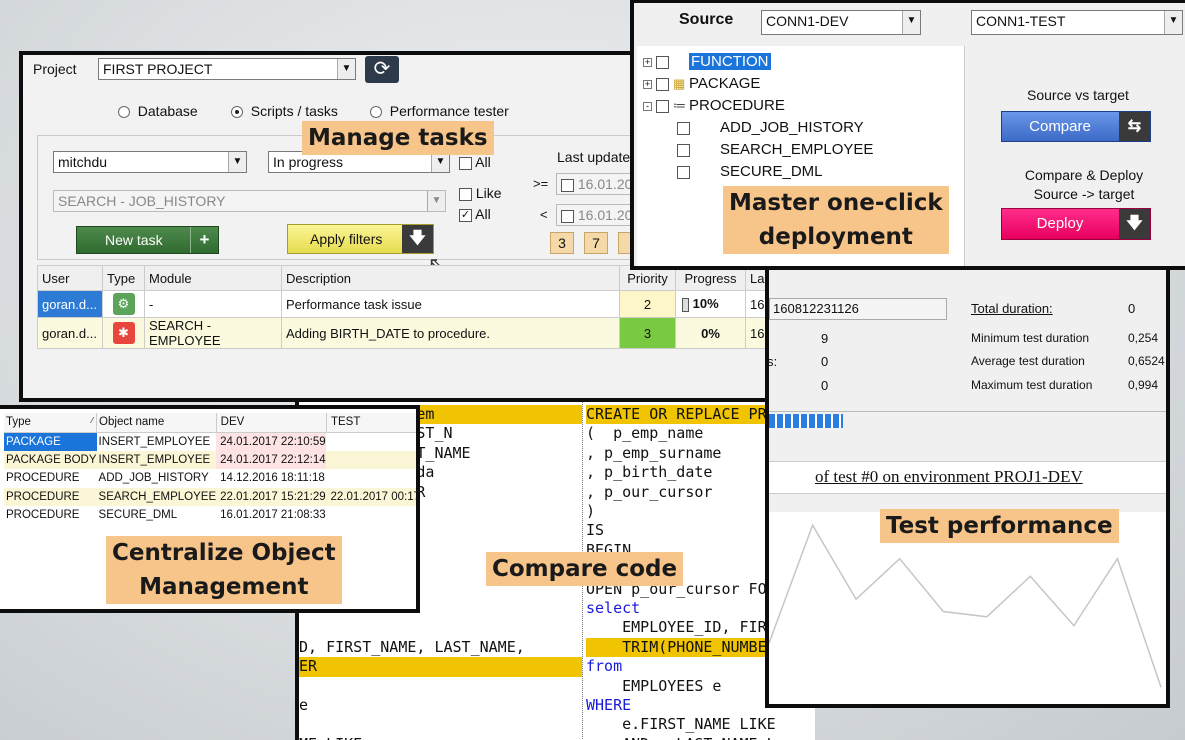 This screenshot has width=1185, height=740. I want to click on radio-database-circle, so click(124, 112).